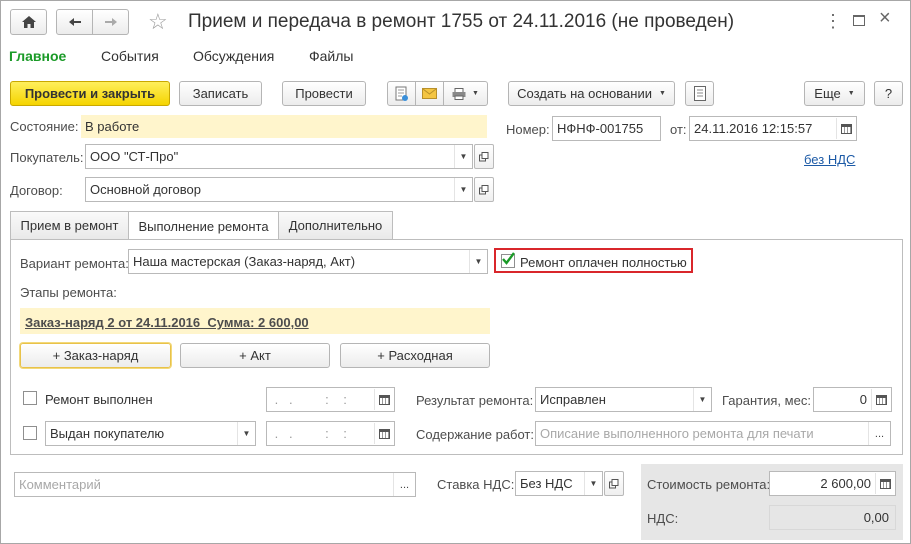 Image resolution: width=911 pixels, height=544 pixels. What do you see at coordinates (44, 126) in the screenshot?
I see `state-label: Состояние:` at bounding box center [44, 126].